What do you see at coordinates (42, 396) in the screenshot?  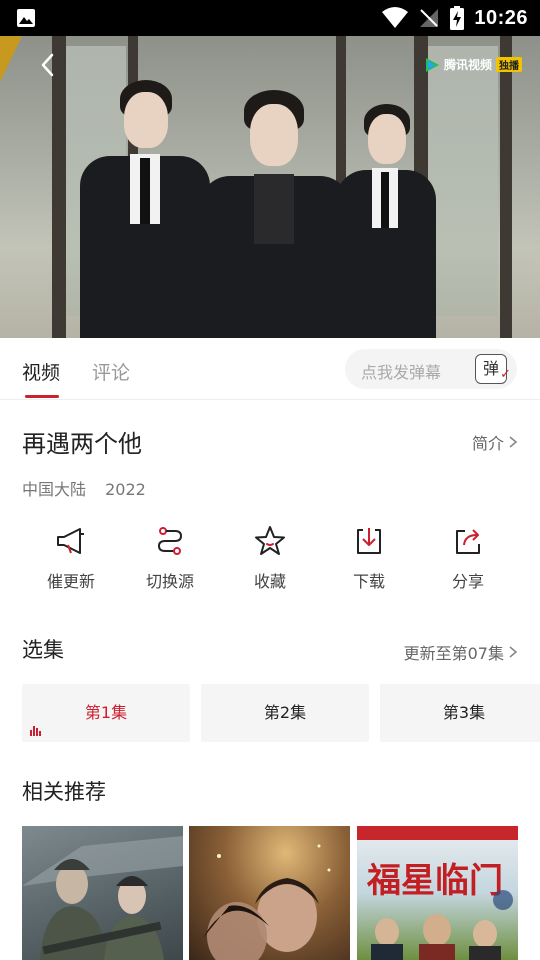 I see `active-tab-indicator` at bounding box center [42, 396].